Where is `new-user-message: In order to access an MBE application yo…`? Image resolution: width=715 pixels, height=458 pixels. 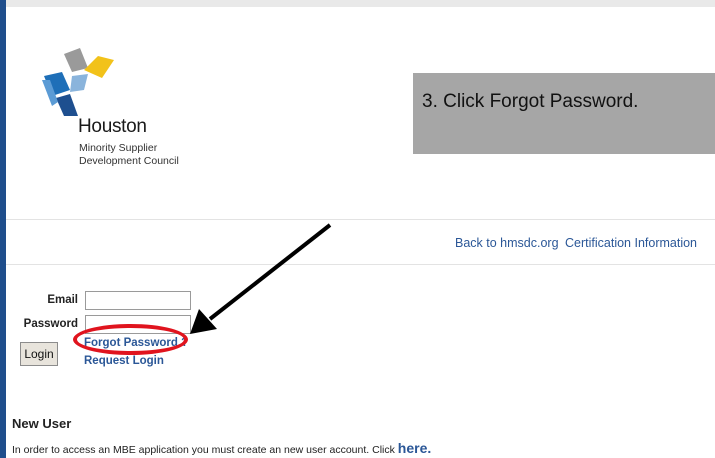 new-user-message: In order to access an MBE application yo… is located at coordinates (205, 450).